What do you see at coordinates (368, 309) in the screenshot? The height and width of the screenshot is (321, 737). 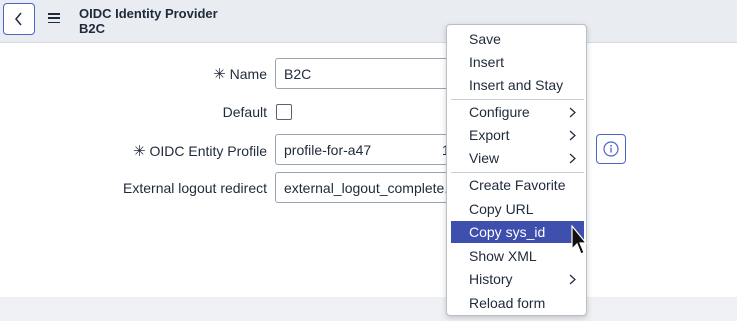 I see `footer-band` at bounding box center [368, 309].